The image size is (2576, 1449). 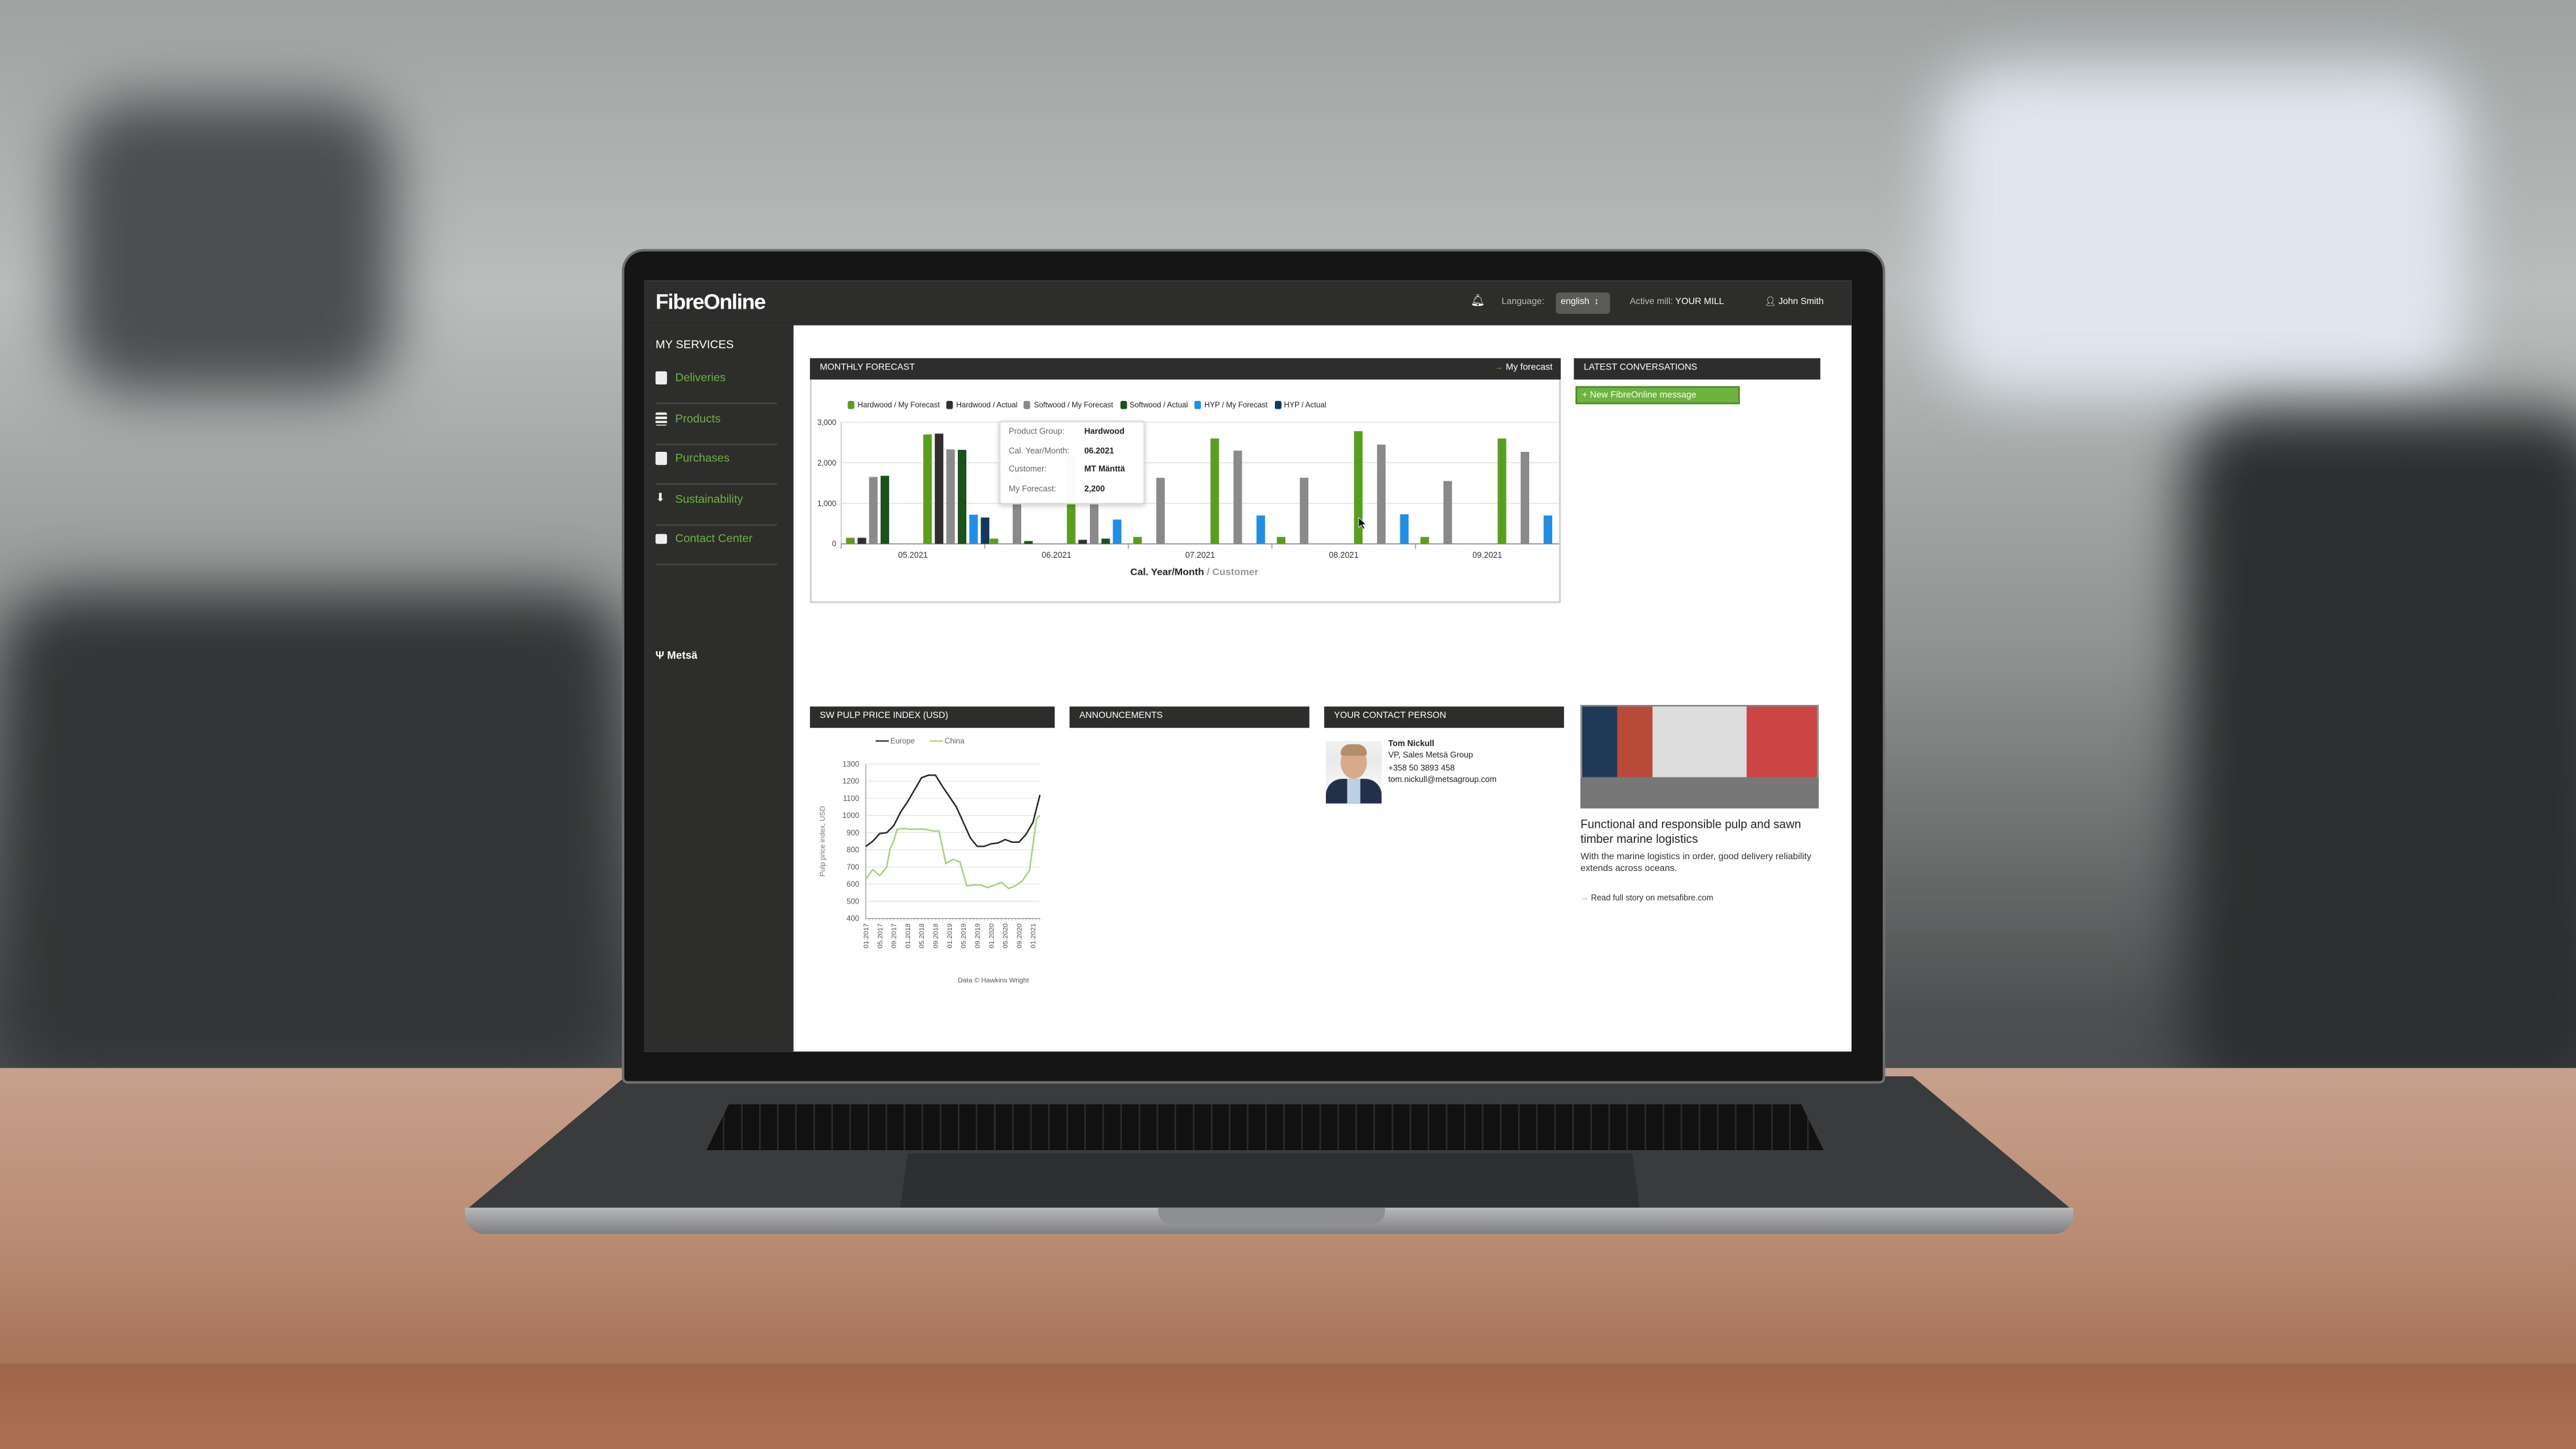 What do you see at coordinates (1529, 368) in the screenshot?
I see `link-label: My forecast` at bounding box center [1529, 368].